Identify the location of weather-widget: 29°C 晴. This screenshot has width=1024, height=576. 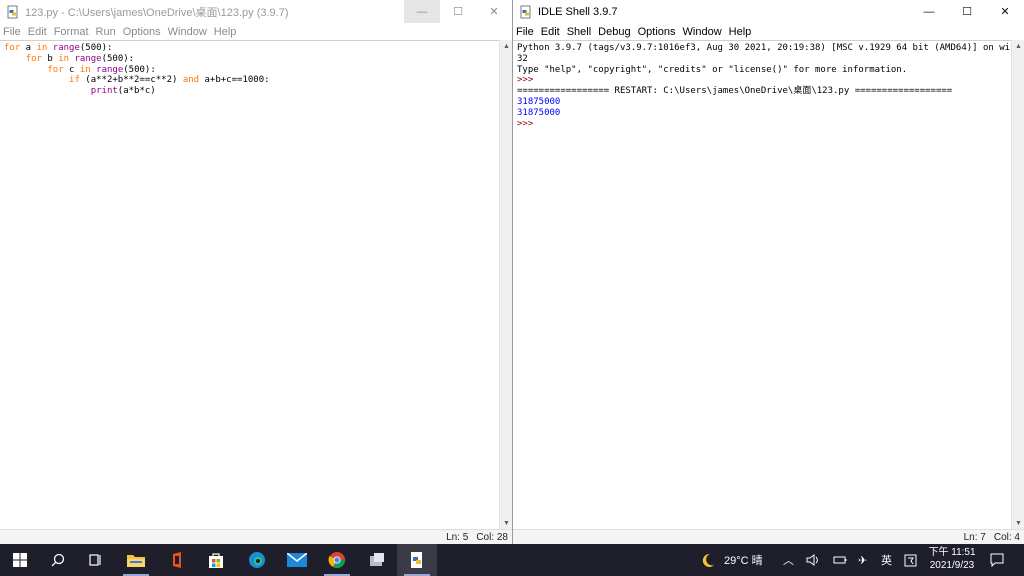
(731, 560).